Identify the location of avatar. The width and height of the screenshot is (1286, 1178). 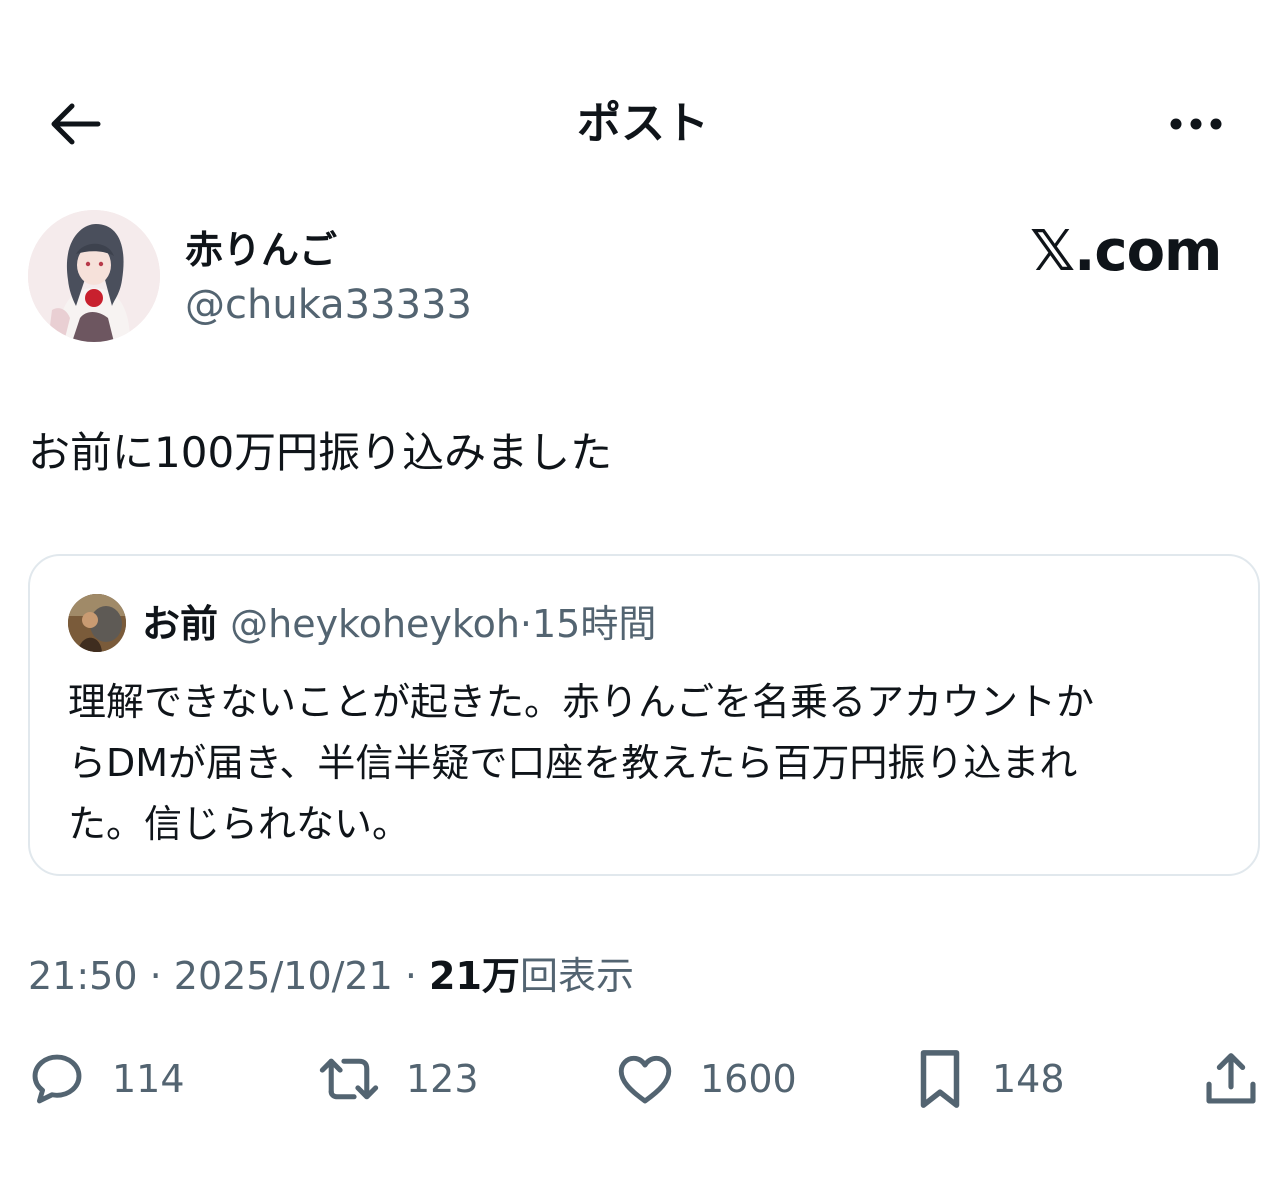
(94, 276).